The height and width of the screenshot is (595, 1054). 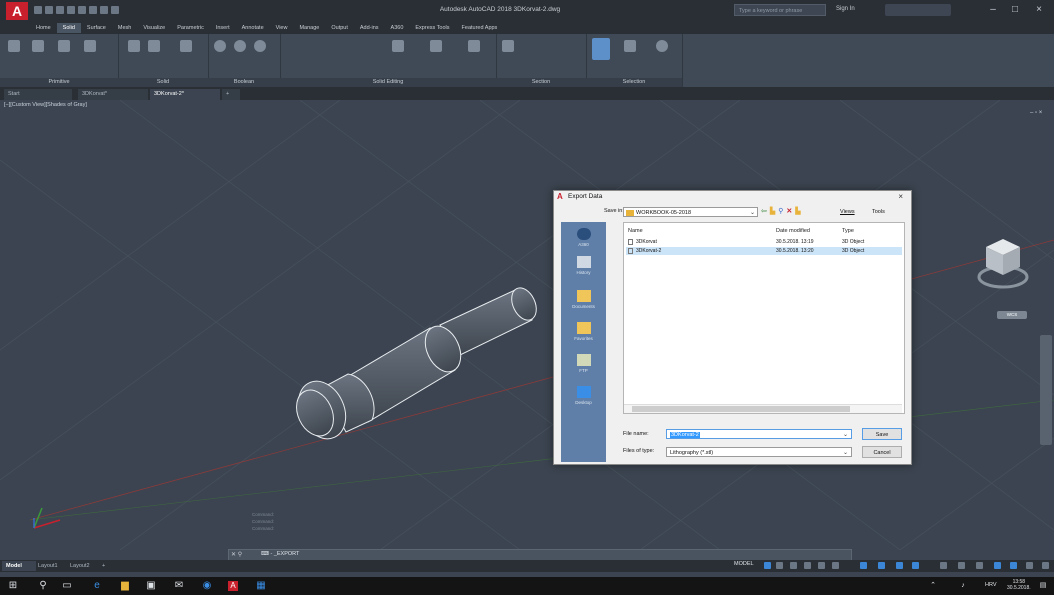 What do you see at coordinates (508, 46) in the screenshot?
I see `section-plane-icon` at bounding box center [508, 46].